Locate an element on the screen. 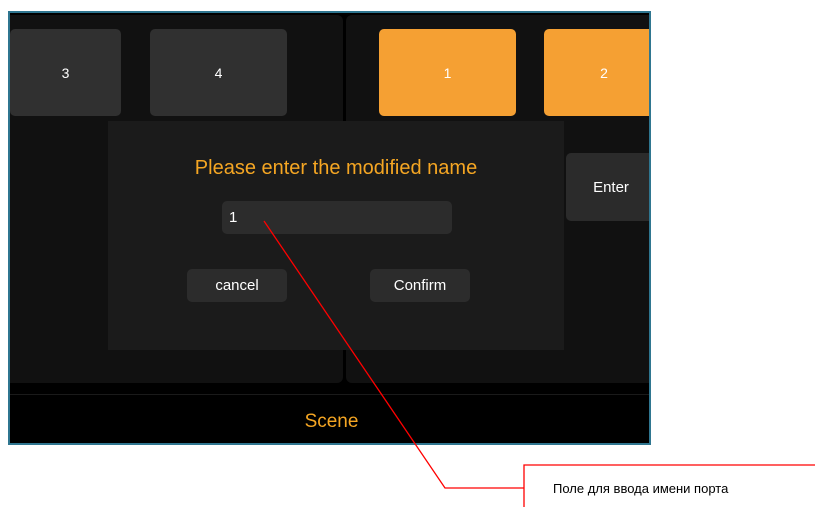 Image resolution: width=815 pixels, height=507 pixels. port-name-input is located at coordinates (337, 217).